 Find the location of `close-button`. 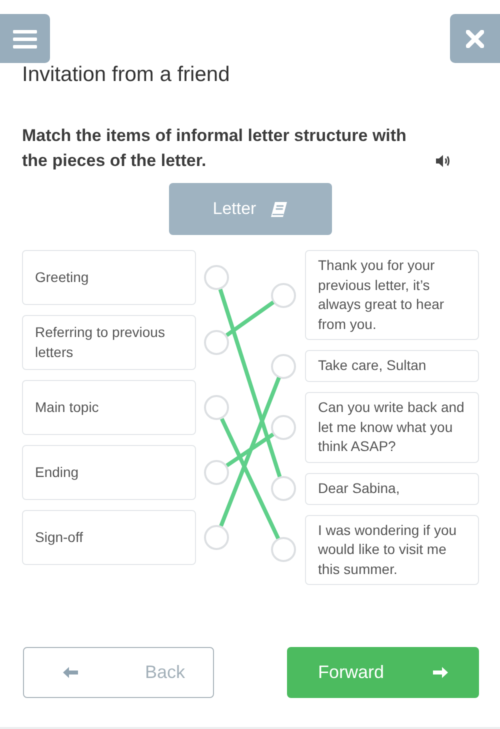

close-button is located at coordinates (475, 38).